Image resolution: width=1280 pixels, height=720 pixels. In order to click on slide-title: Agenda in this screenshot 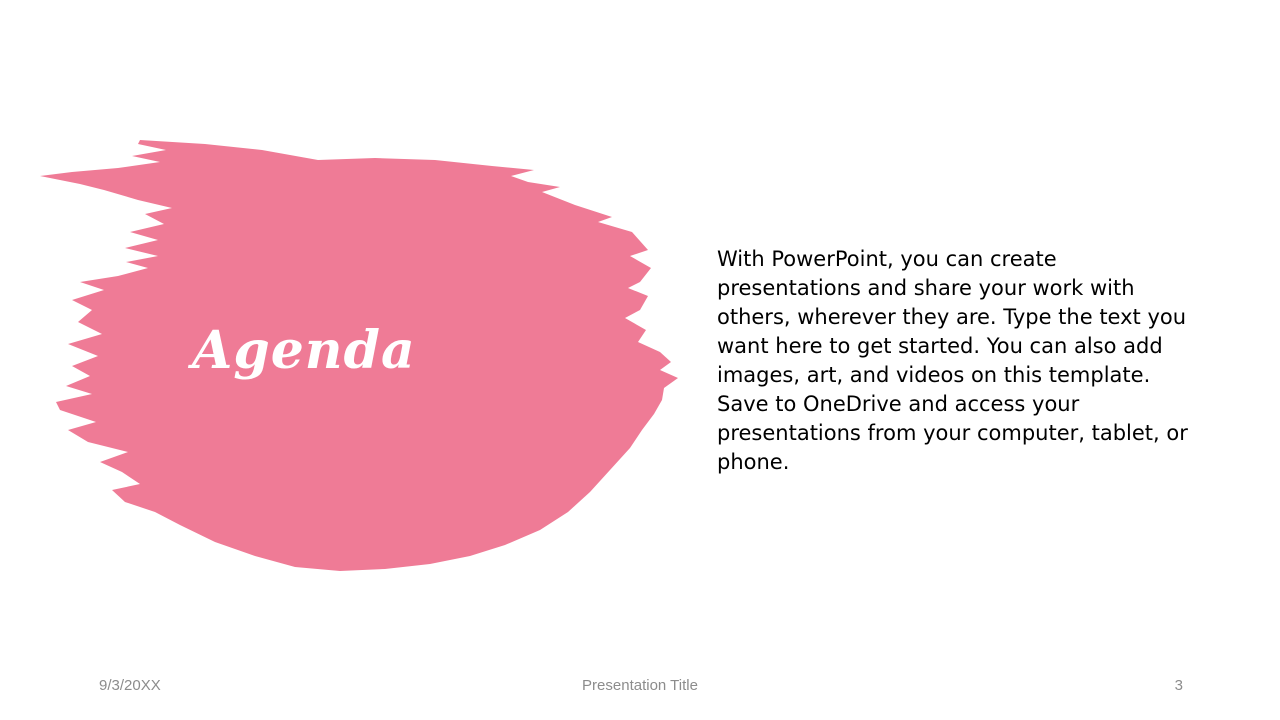, I will do `click(342, 350)`.